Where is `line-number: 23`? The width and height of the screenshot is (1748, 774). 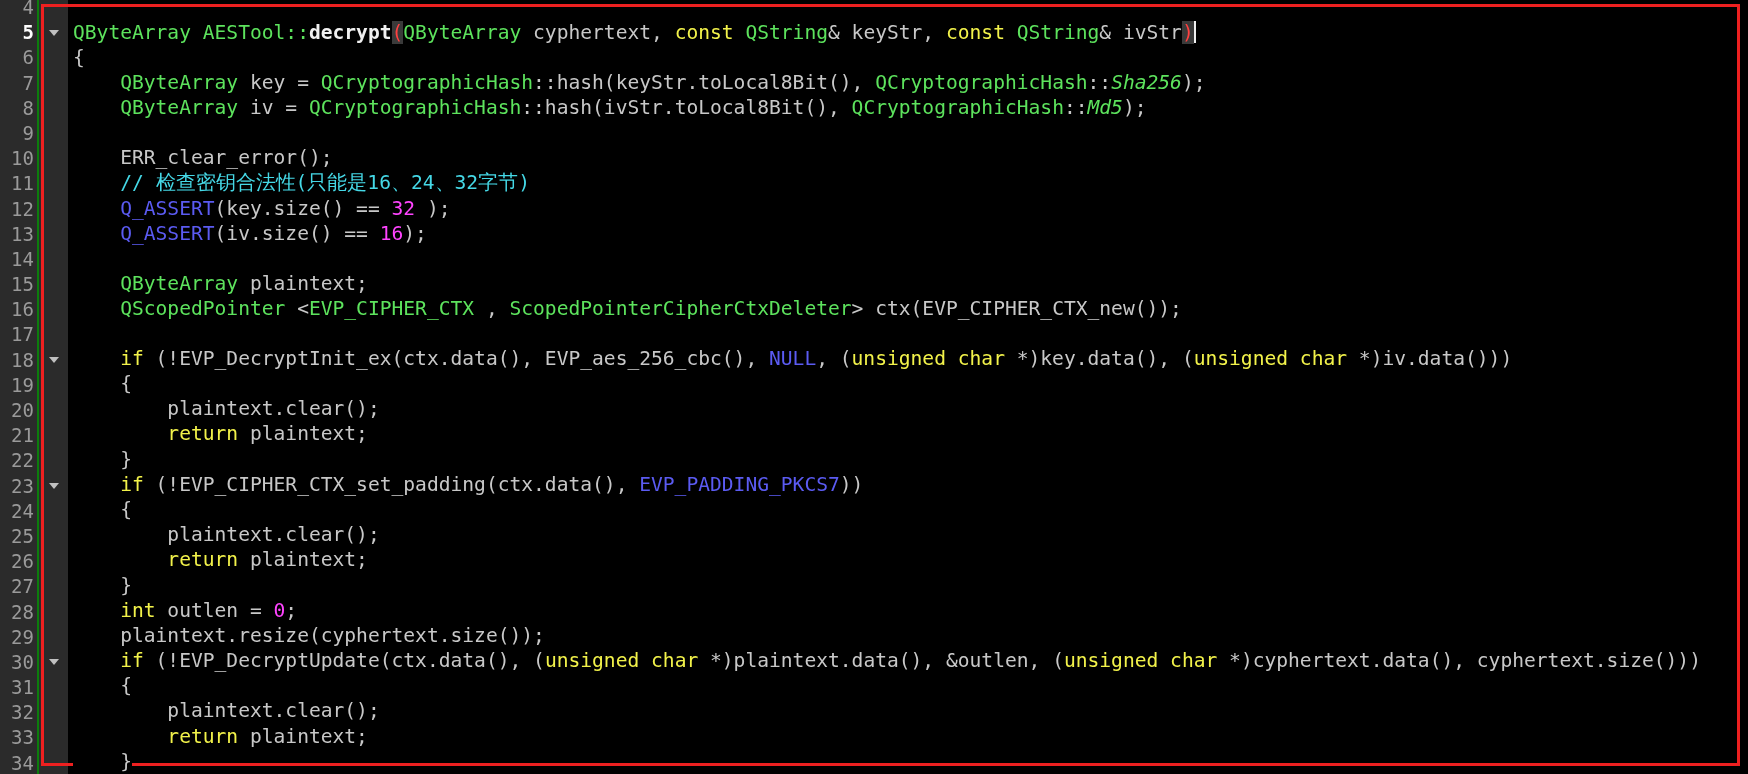 line-number: 23 is located at coordinates (22, 486).